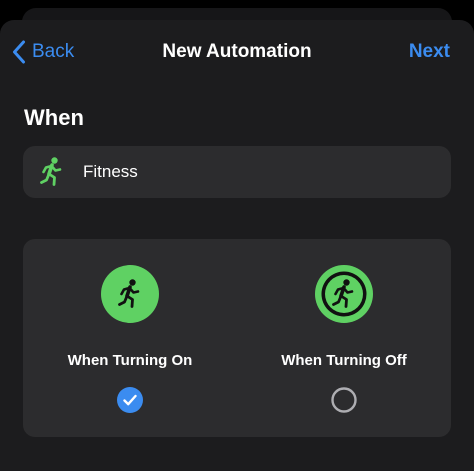 The image size is (474, 471). What do you see at coordinates (130, 294) in the screenshot?
I see `figure-run-filled-circle-icon` at bounding box center [130, 294].